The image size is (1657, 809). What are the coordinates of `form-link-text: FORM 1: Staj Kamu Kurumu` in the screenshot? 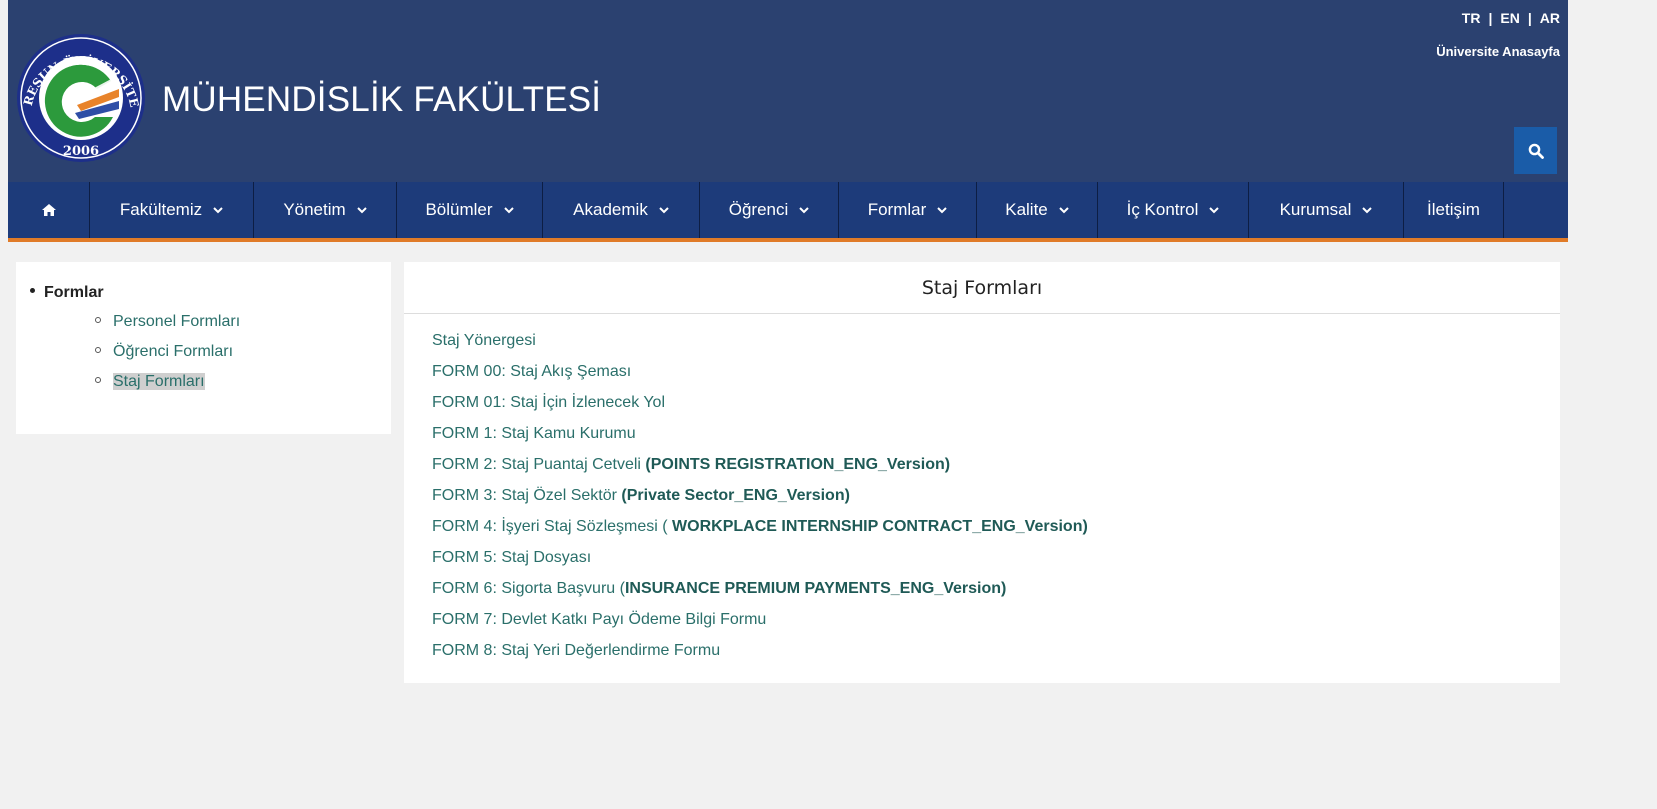 It's located at (534, 433).